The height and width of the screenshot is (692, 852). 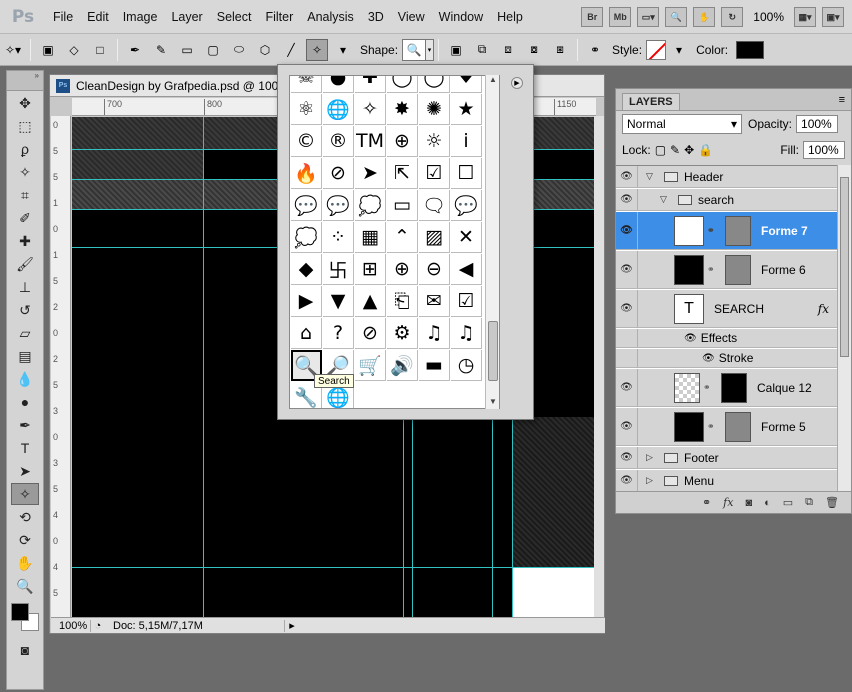 I want to click on picker-menu-button: ▶, so click(x=517, y=83).